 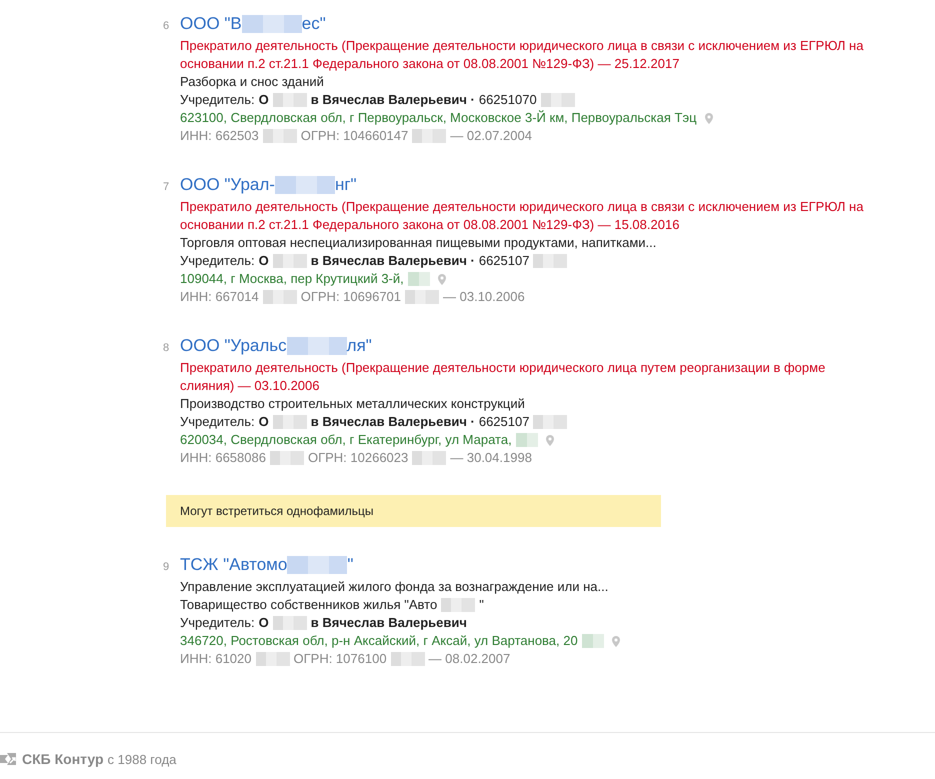 I want to click on activity-text: Производство строительных металлических конструкций, so click(x=353, y=404).